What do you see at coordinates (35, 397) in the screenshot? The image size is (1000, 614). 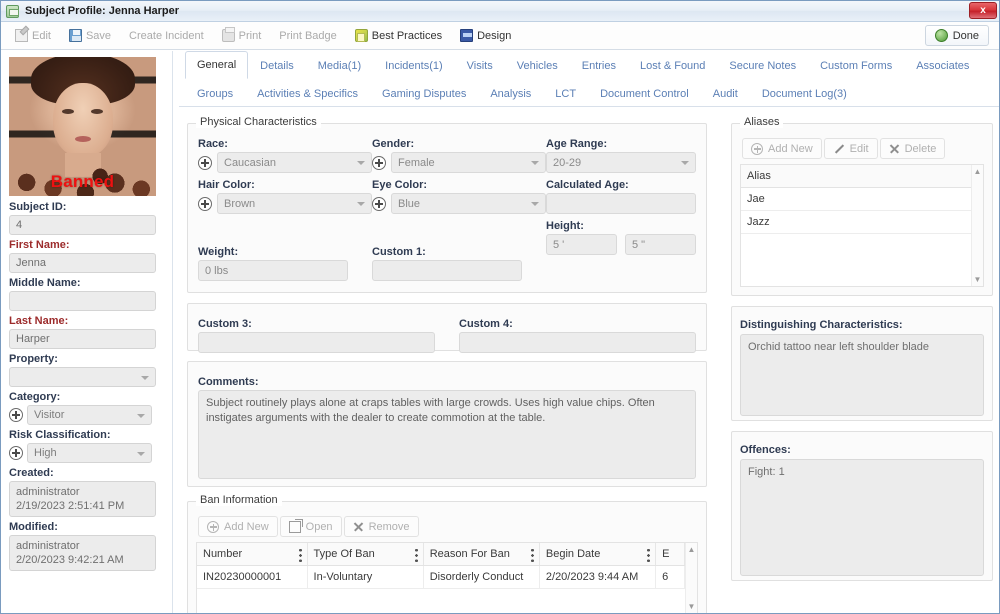 I see `category-label: Category:` at bounding box center [35, 397].